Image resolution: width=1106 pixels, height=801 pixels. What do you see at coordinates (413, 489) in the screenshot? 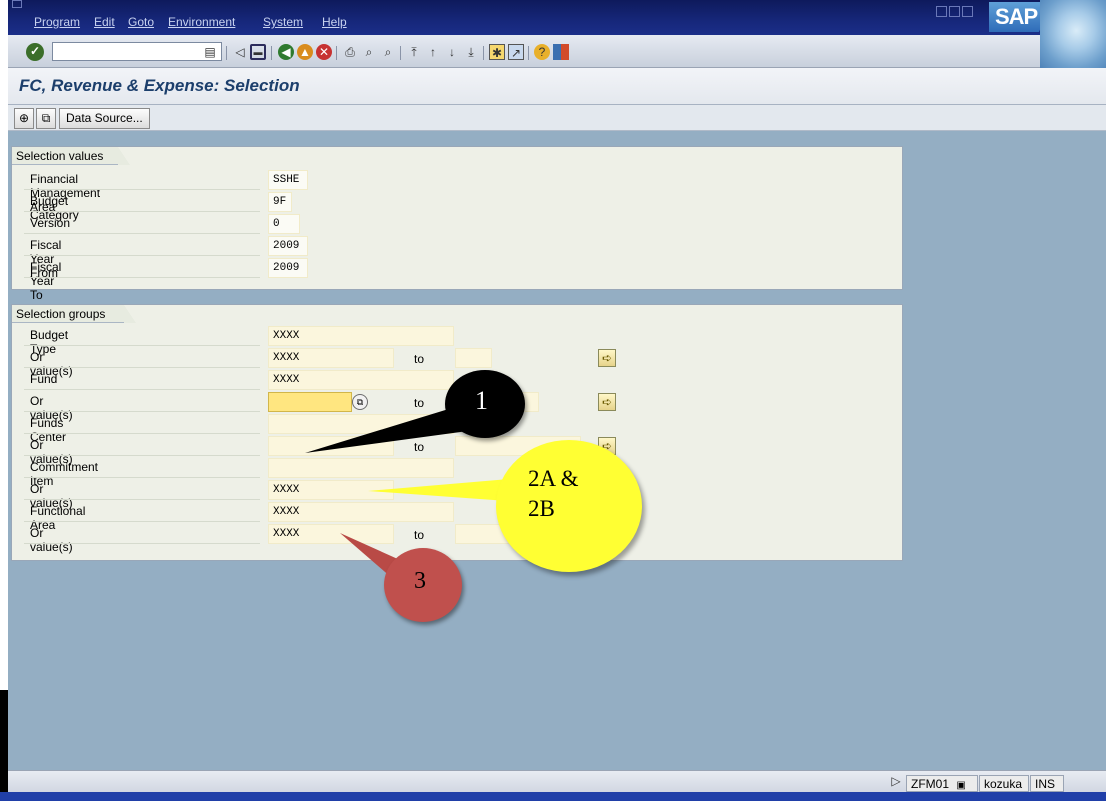
I see `callout-tails` at bounding box center [413, 489].